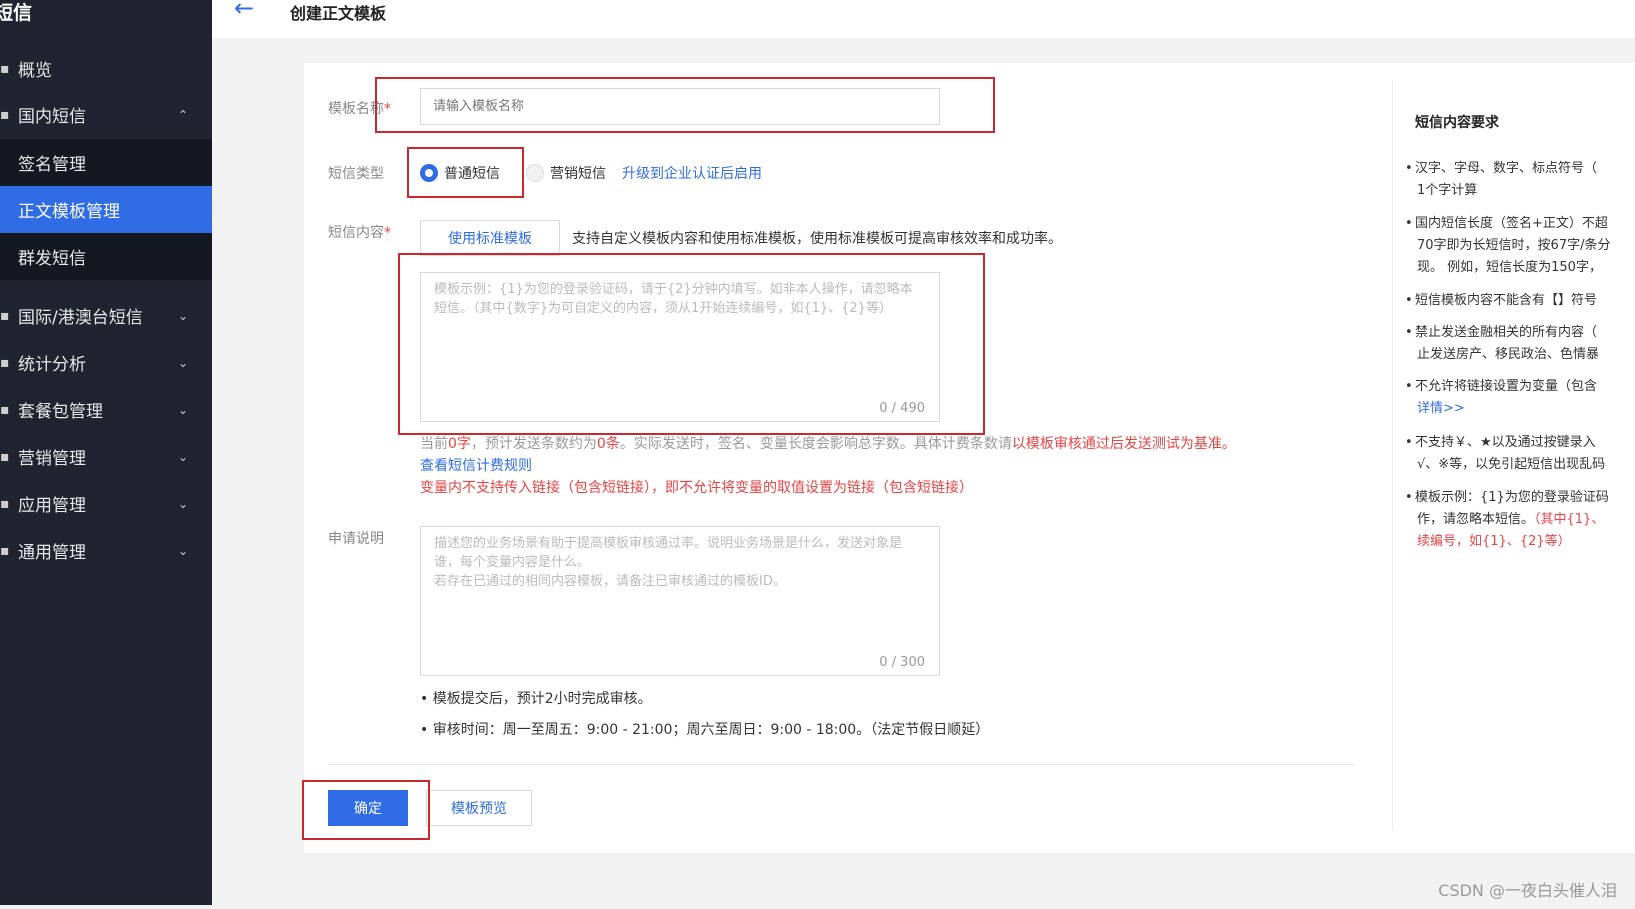  Describe the element at coordinates (106, 68) in the screenshot. I see `sidebar-item-overview: ▪ 概览` at that location.